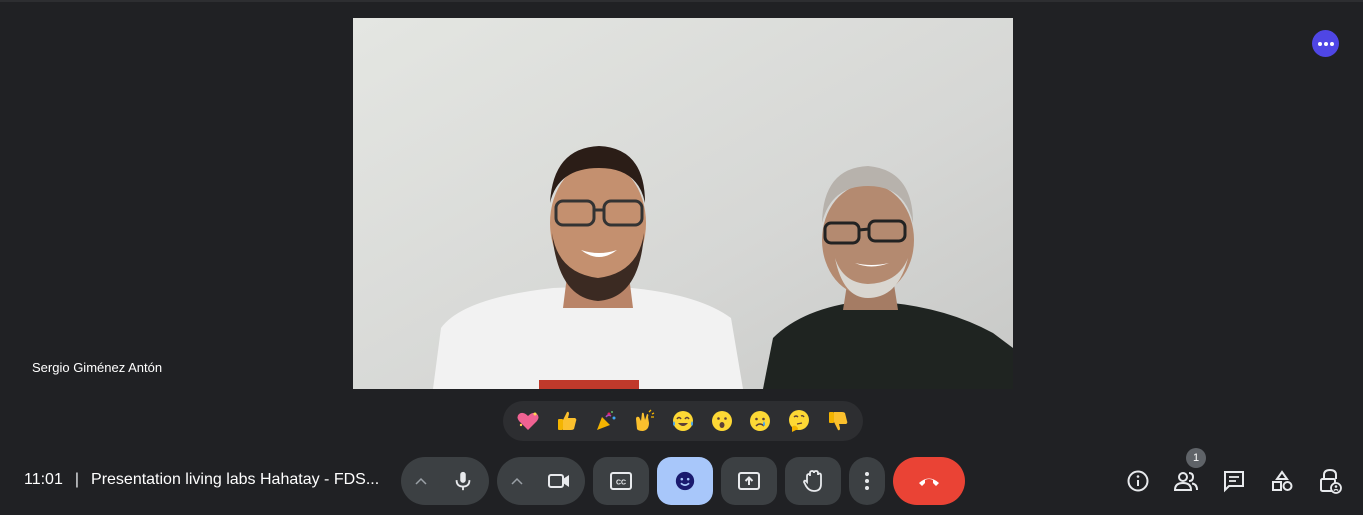 This screenshot has width=1363, height=515. I want to click on reaction-sparkling-heart, so click(528, 421).